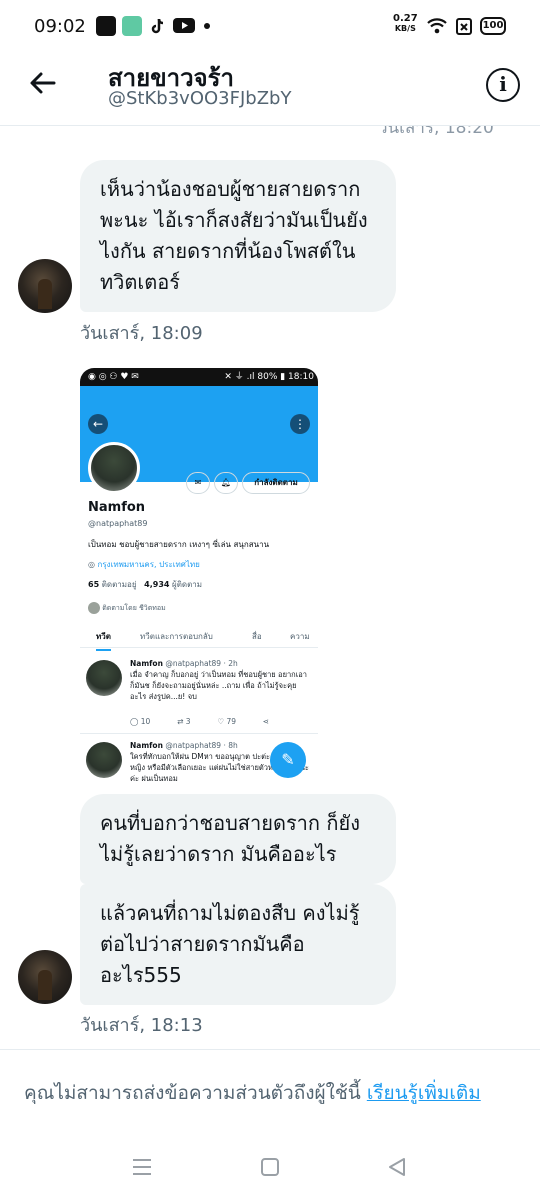 The image size is (540, 1200). What do you see at coordinates (437, 28) in the screenshot?
I see `wifi-icon` at bounding box center [437, 28].